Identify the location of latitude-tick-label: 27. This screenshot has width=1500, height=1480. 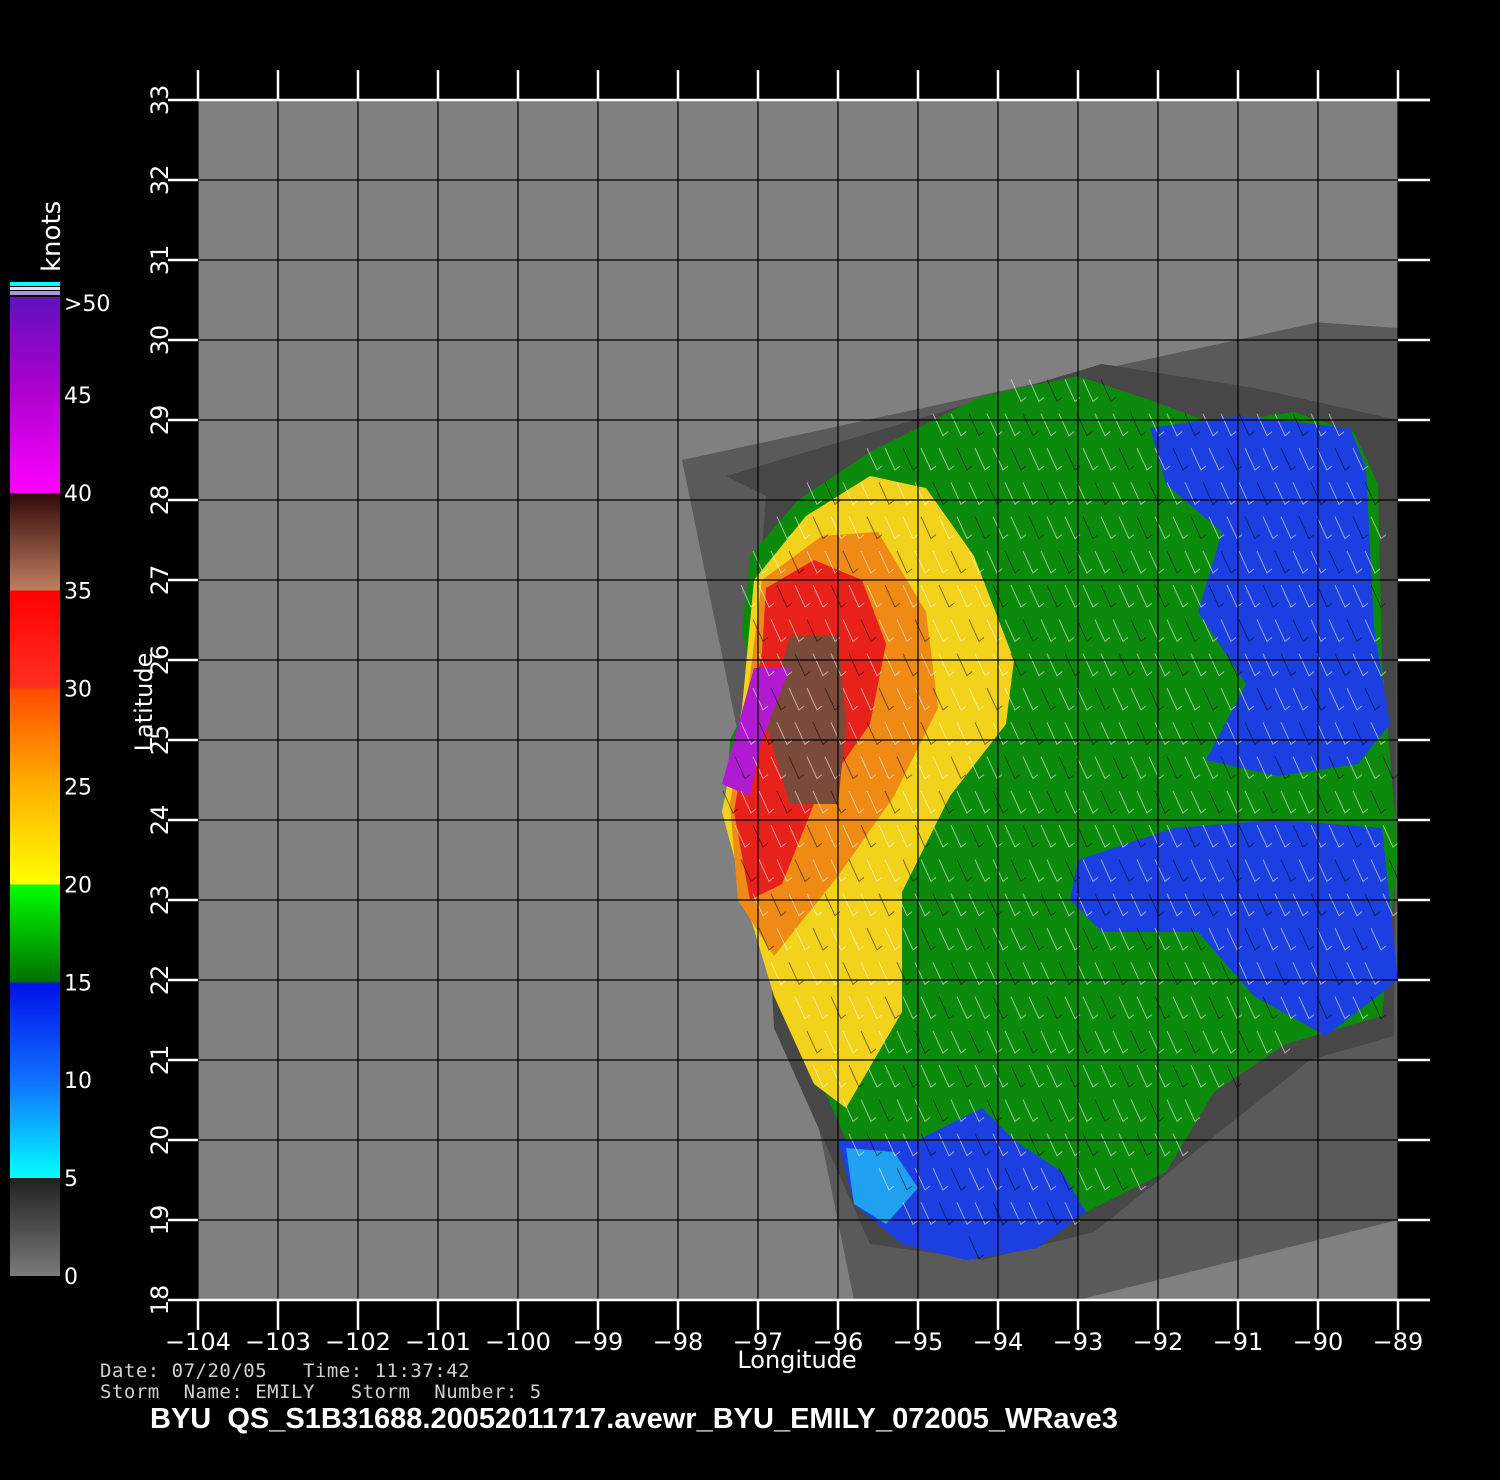
(160, 580).